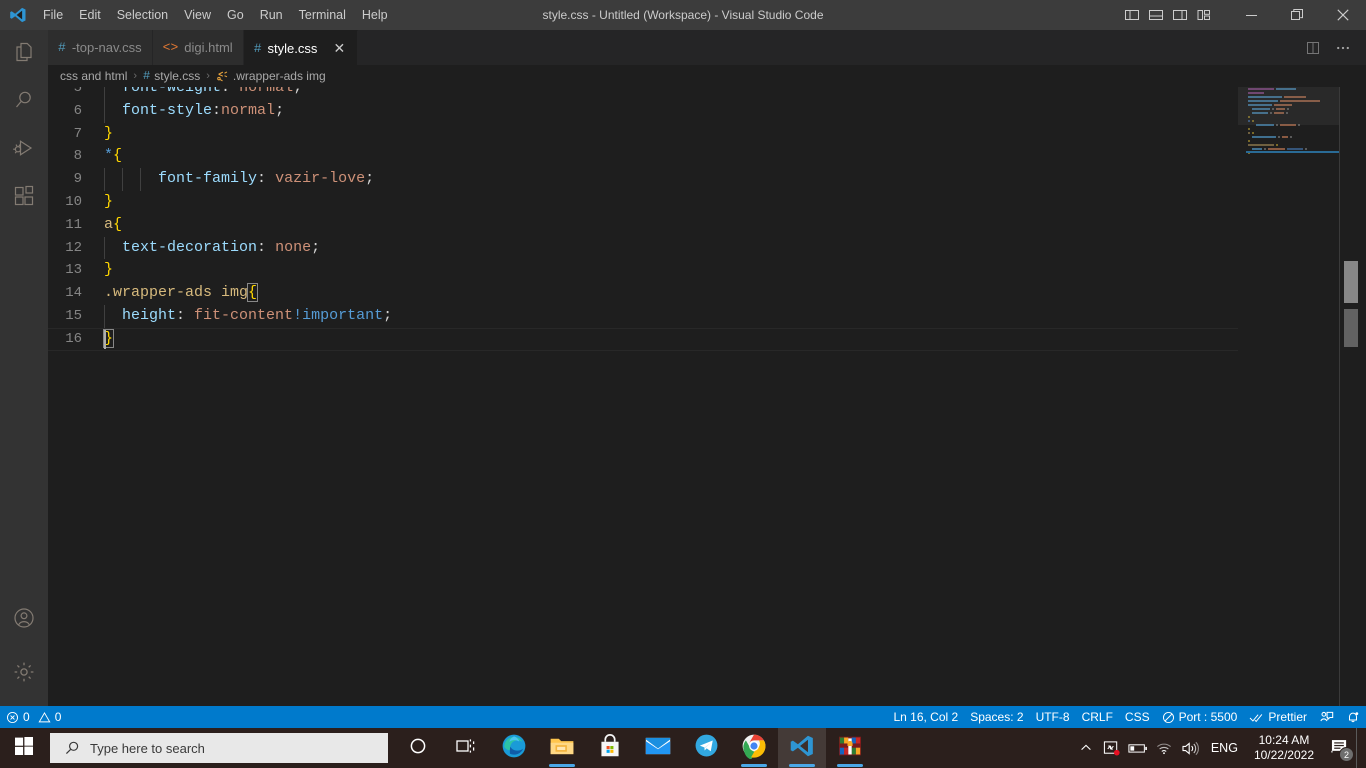 This screenshot has height=768, width=1366. What do you see at coordinates (643, 111) in the screenshot?
I see `code-line: 6 font-style:normal;` at bounding box center [643, 111].